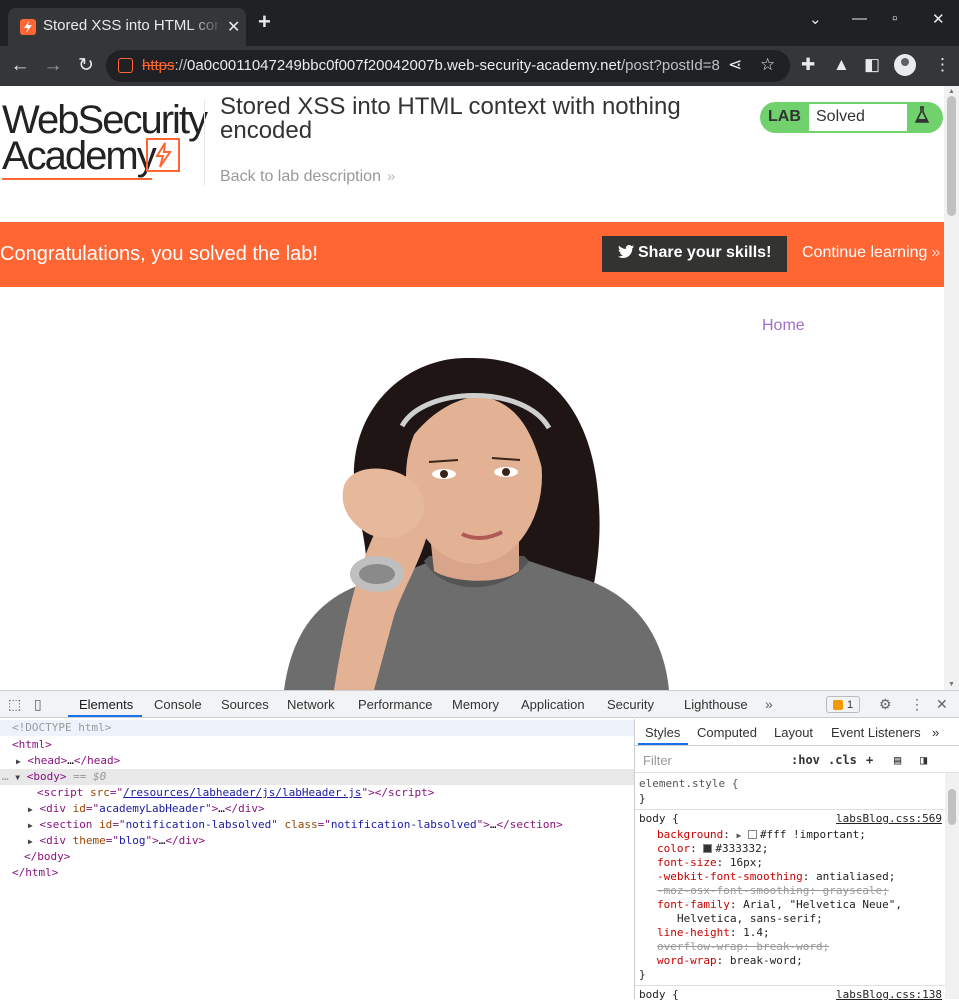 The height and width of the screenshot is (1002, 959). Describe the element at coordinates (727, 732) in the screenshot. I see `styles-tab-computed: Computed` at that location.